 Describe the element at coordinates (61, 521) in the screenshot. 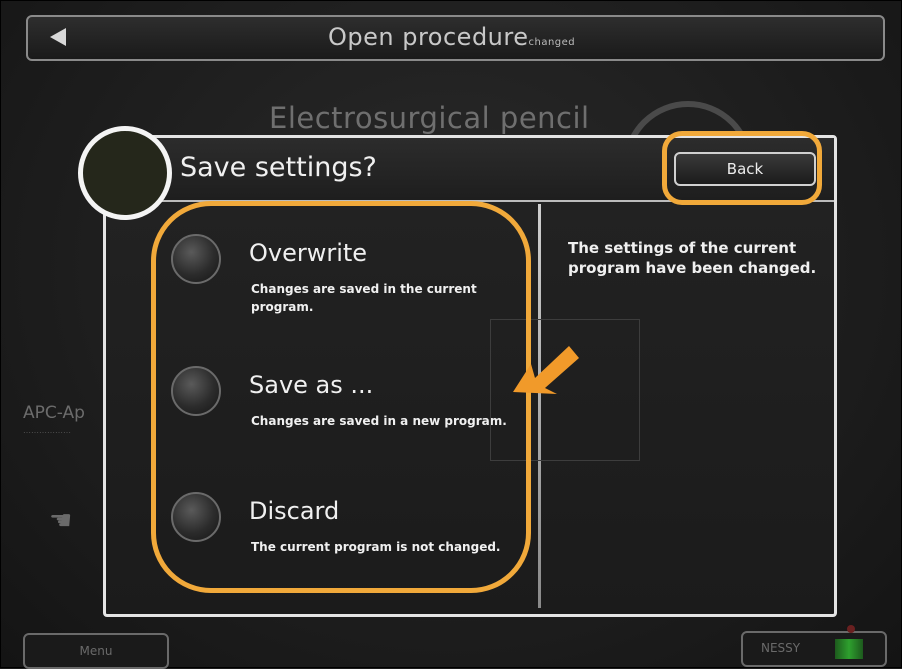

I see `hand-icon: ☚` at that location.